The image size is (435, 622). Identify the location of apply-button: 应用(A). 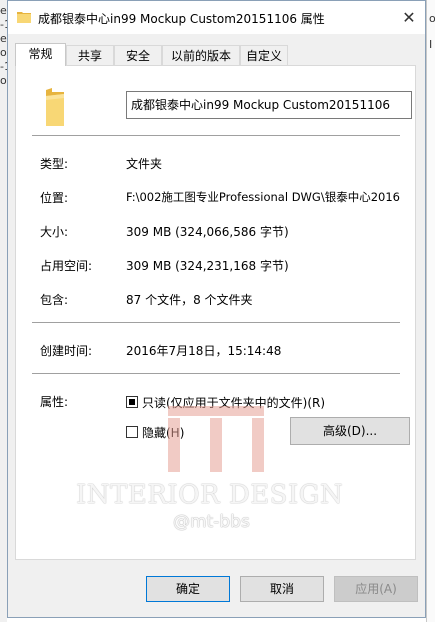
(376, 589).